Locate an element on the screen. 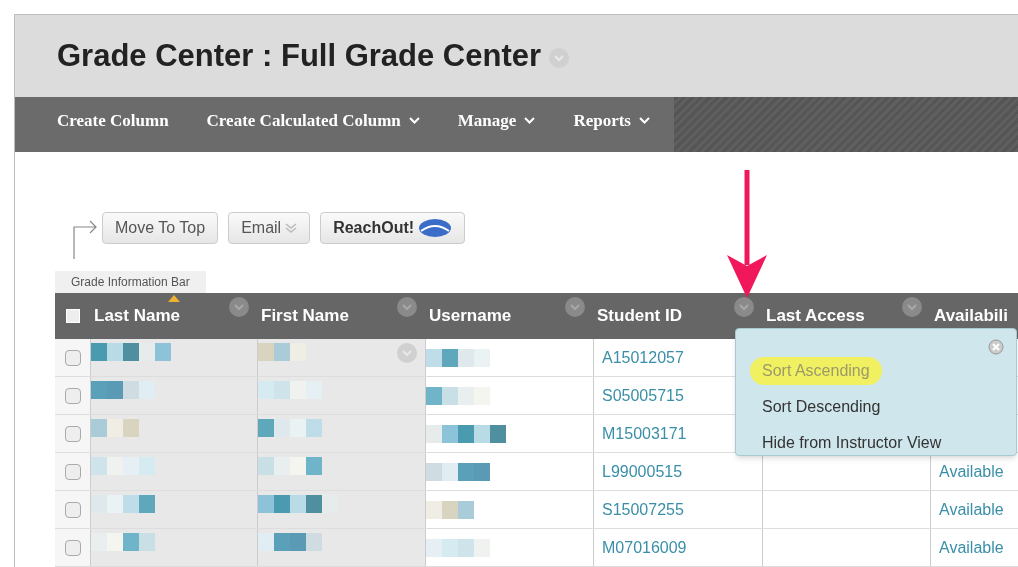 The image size is (1018, 567). title-menu-icon is located at coordinates (559, 58).